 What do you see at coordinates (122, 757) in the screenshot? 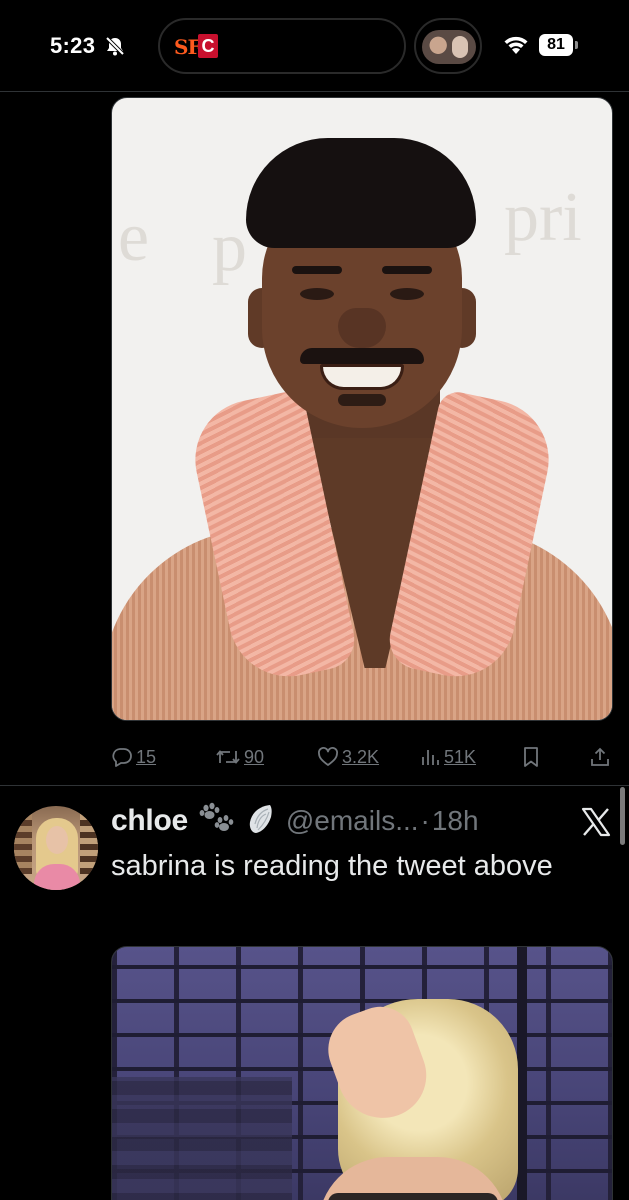
I see `reply-icon` at bounding box center [122, 757].